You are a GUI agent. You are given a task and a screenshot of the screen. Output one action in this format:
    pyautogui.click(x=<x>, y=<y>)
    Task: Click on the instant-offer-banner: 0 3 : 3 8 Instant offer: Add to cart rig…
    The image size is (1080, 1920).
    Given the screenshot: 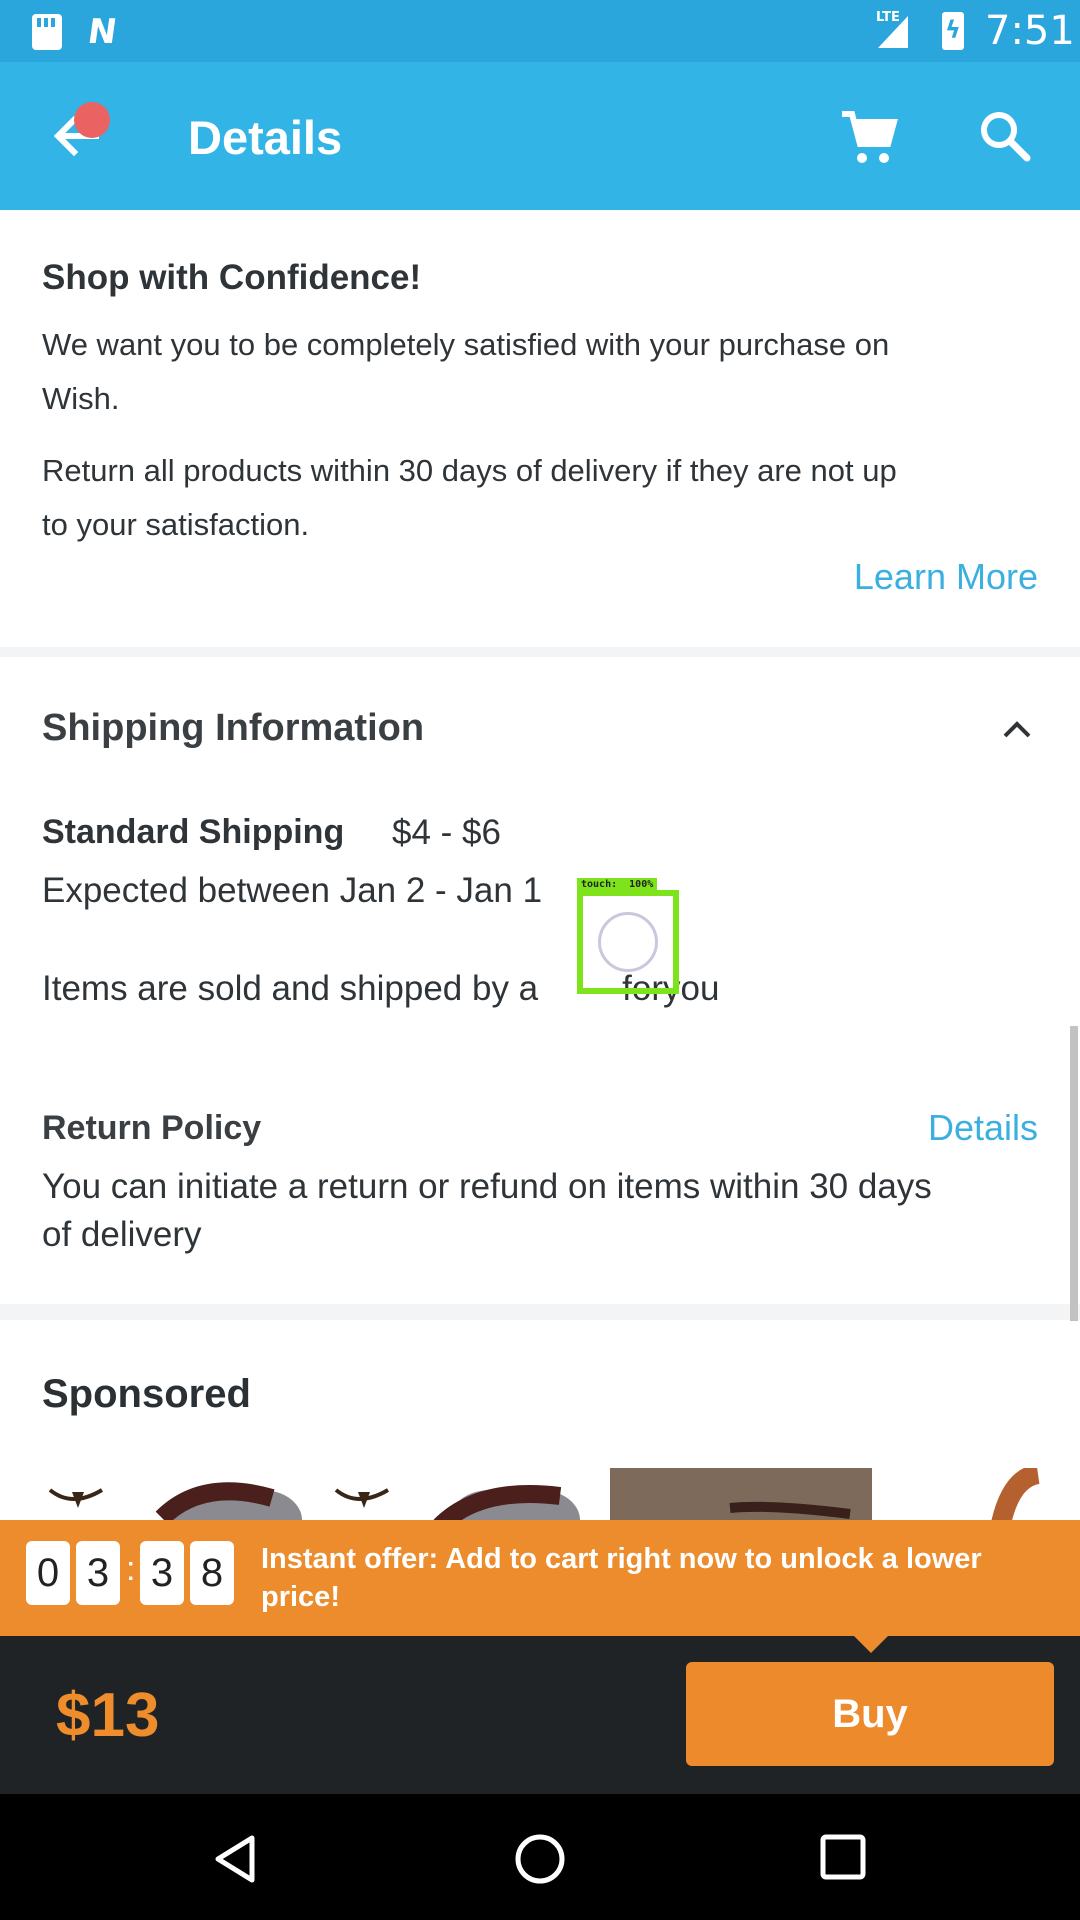 What is the action you would take?
    pyautogui.click(x=540, y=1578)
    